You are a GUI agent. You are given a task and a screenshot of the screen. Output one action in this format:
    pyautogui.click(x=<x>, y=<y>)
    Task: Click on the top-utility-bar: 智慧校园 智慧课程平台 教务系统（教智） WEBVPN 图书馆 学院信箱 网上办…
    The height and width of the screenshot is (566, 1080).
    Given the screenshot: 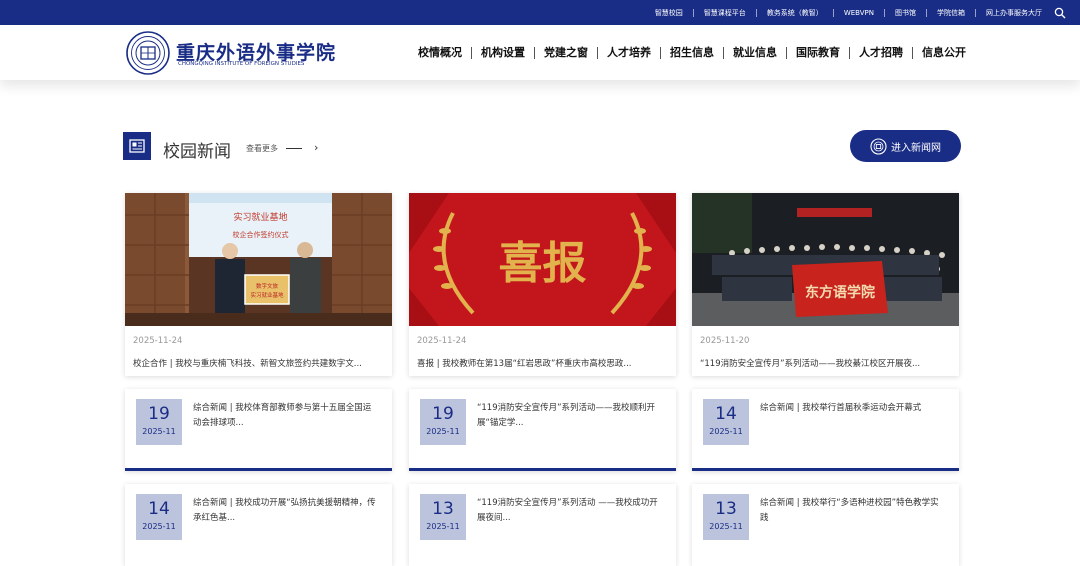 What is the action you would take?
    pyautogui.click(x=540, y=12)
    